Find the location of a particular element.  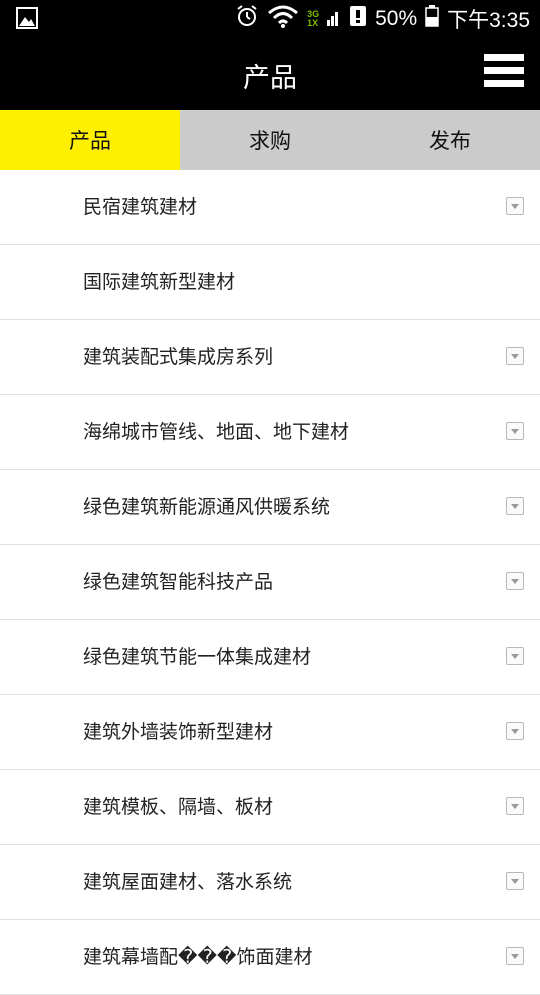

battery-percent: 50% is located at coordinates (396, 18).